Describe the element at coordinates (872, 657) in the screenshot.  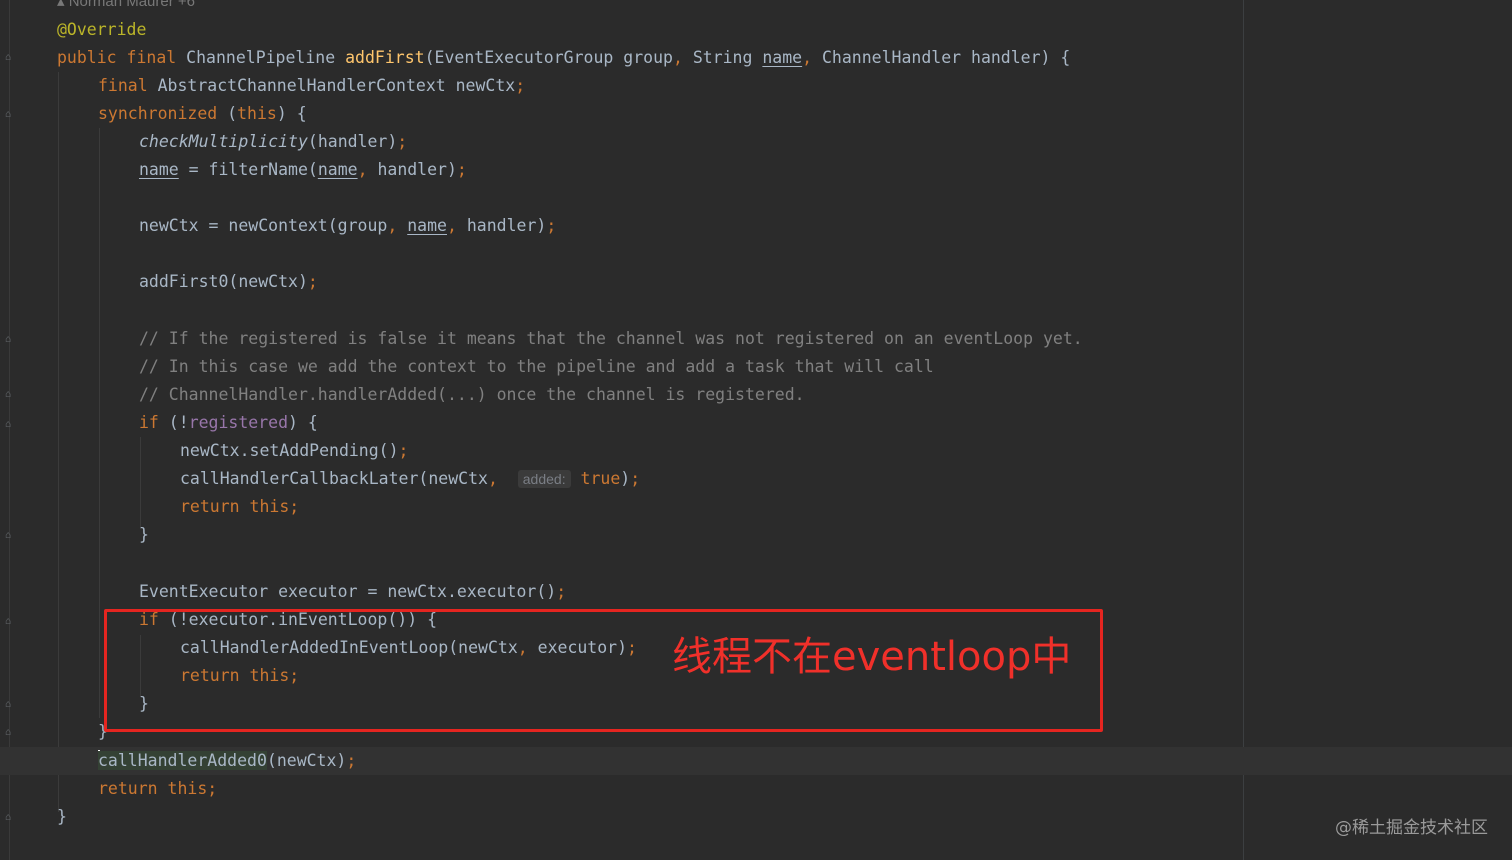
I see `annotation-label: 线程不在eventloop中` at that location.